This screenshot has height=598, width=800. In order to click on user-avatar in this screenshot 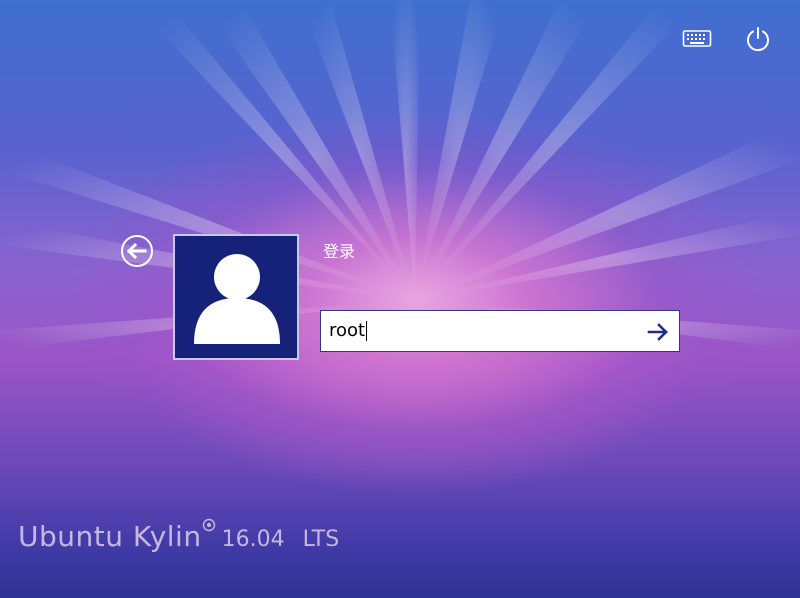, I will do `click(236, 297)`.